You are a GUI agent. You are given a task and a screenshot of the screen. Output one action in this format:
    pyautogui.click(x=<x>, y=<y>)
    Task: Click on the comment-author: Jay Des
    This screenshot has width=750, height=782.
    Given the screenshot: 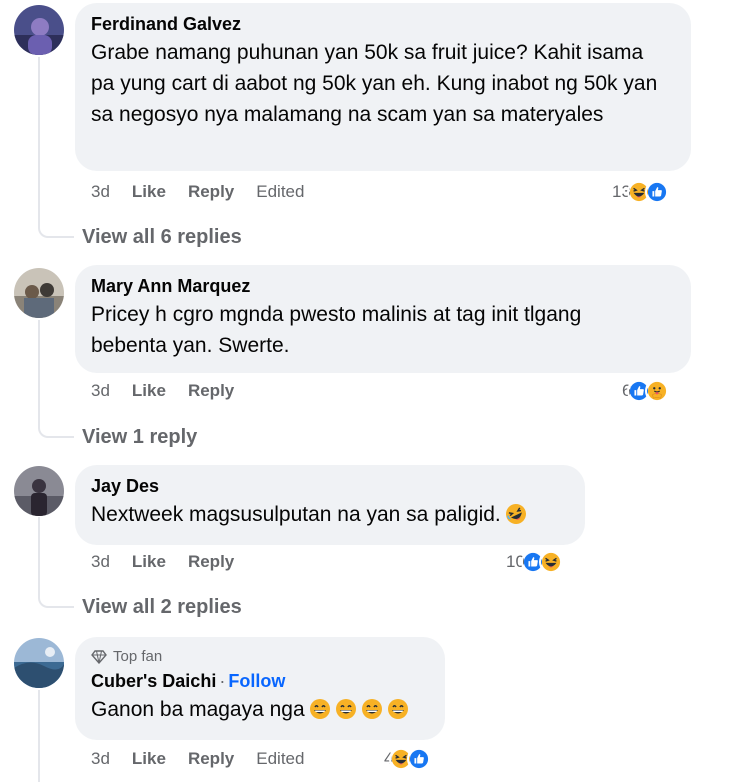 What is the action you would take?
    pyautogui.click(x=330, y=486)
    